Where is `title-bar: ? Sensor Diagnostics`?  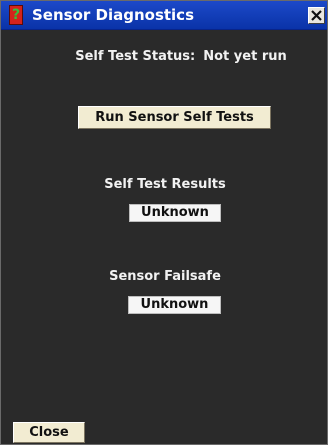 title-bar: ? Sensor Diagnostics is located at coordinates (164, 15).